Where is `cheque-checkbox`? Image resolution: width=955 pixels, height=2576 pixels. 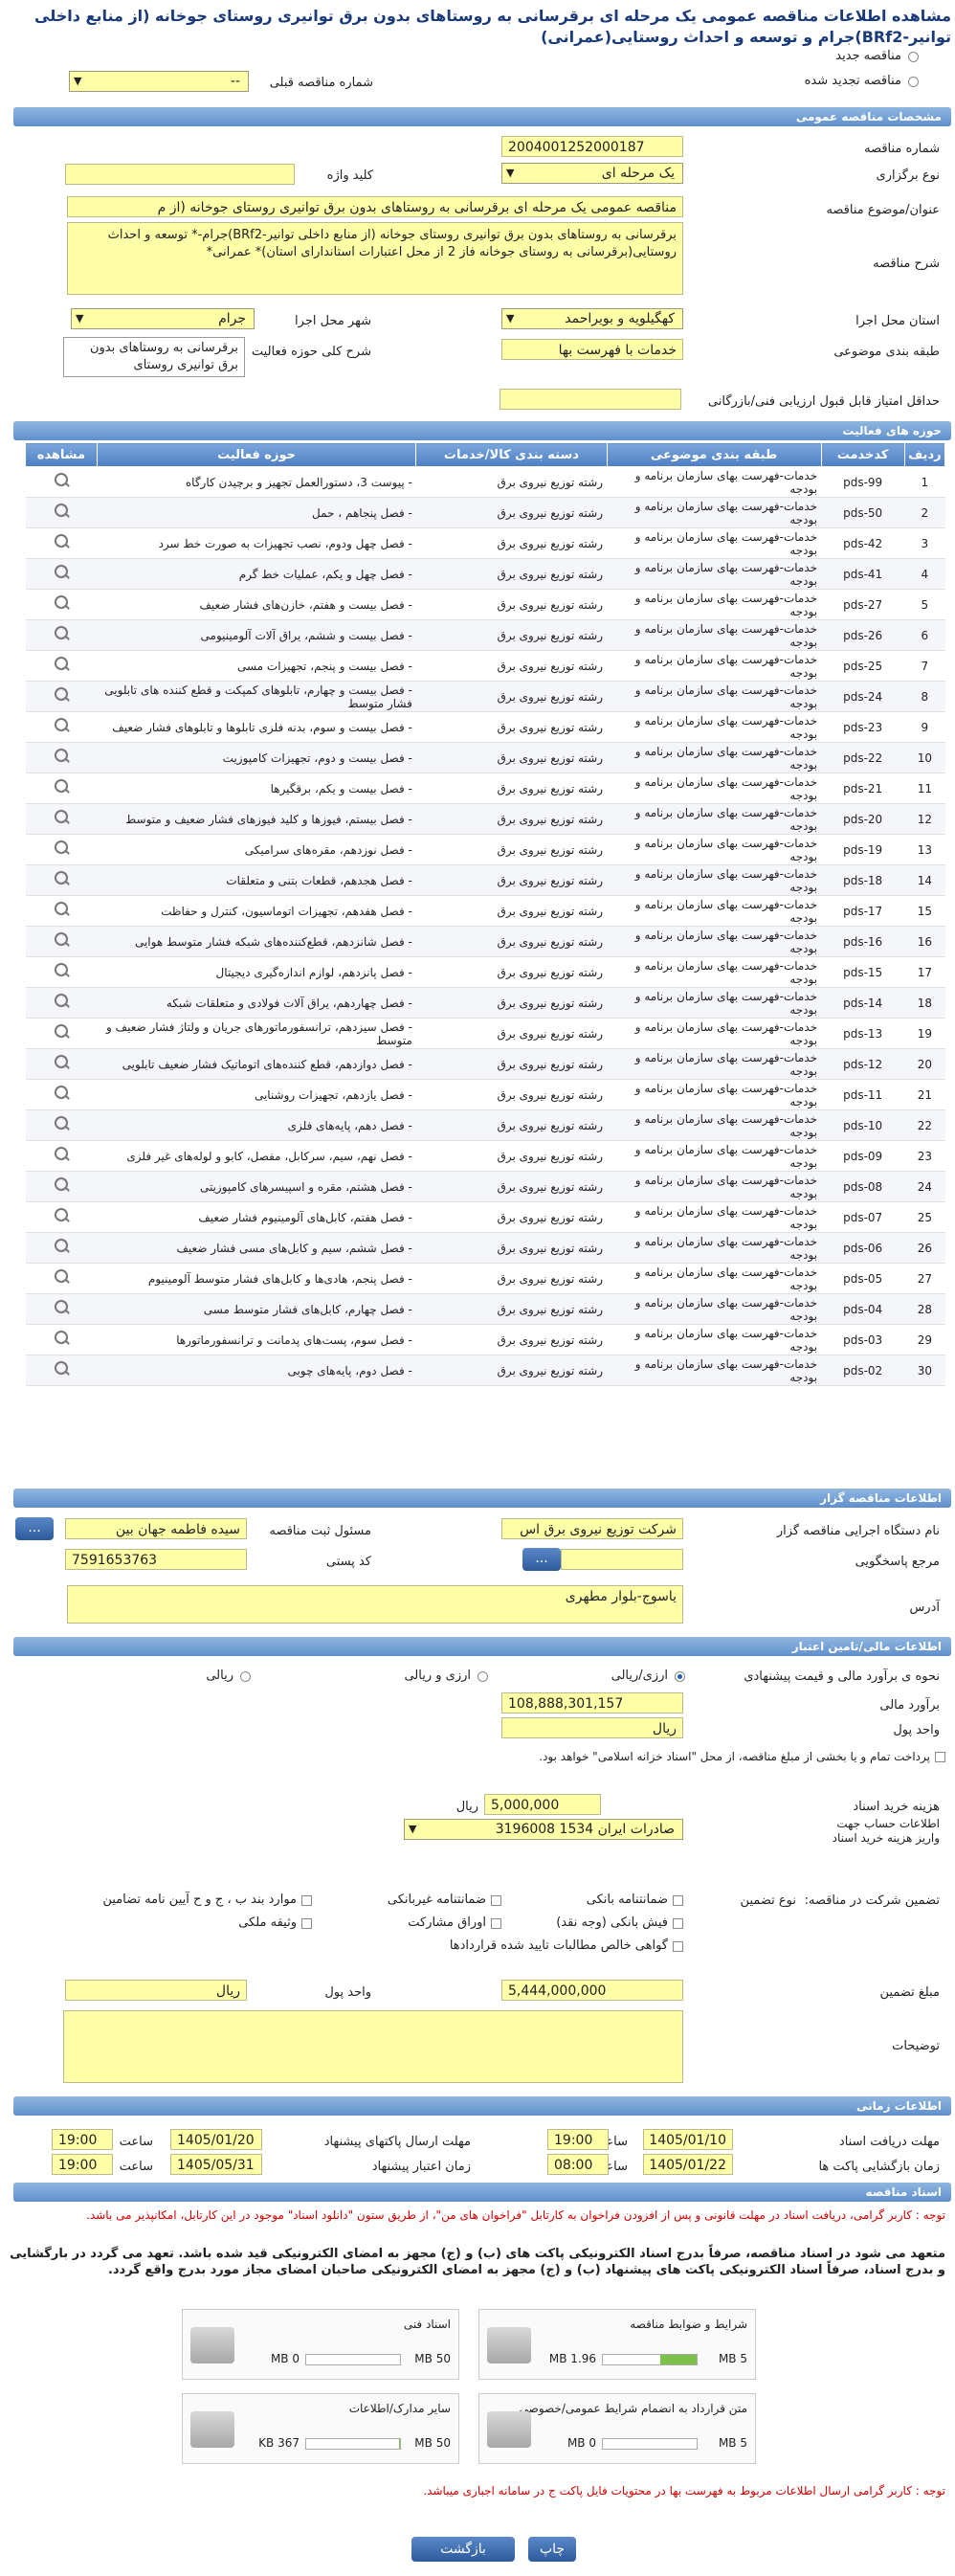 cheque-checkbox is located at coordinates (678, 1924).